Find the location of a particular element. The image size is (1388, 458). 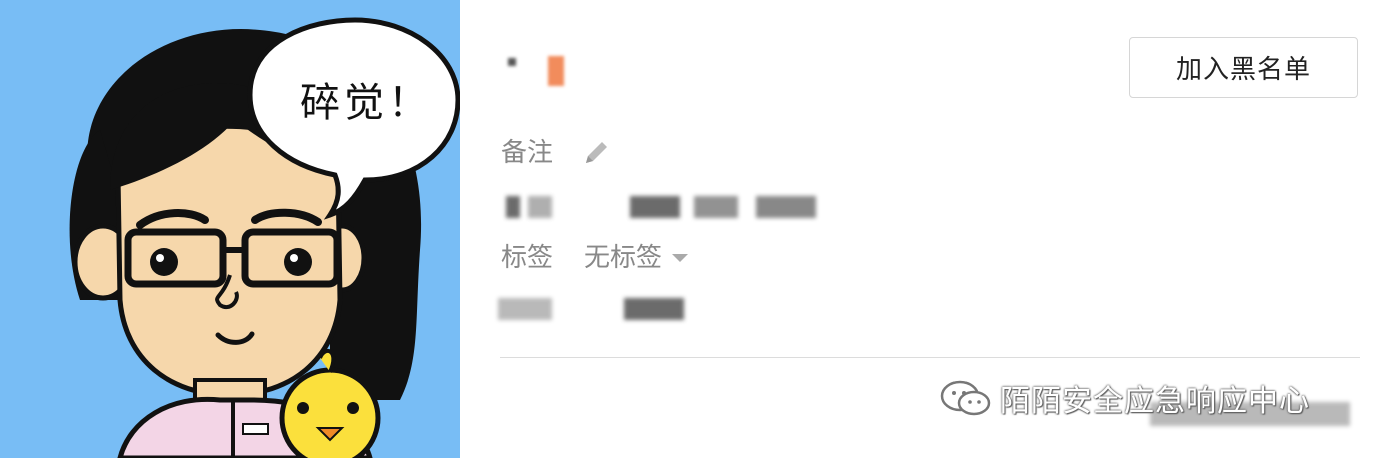

pencil-icon is located at coordinates (597, 152).